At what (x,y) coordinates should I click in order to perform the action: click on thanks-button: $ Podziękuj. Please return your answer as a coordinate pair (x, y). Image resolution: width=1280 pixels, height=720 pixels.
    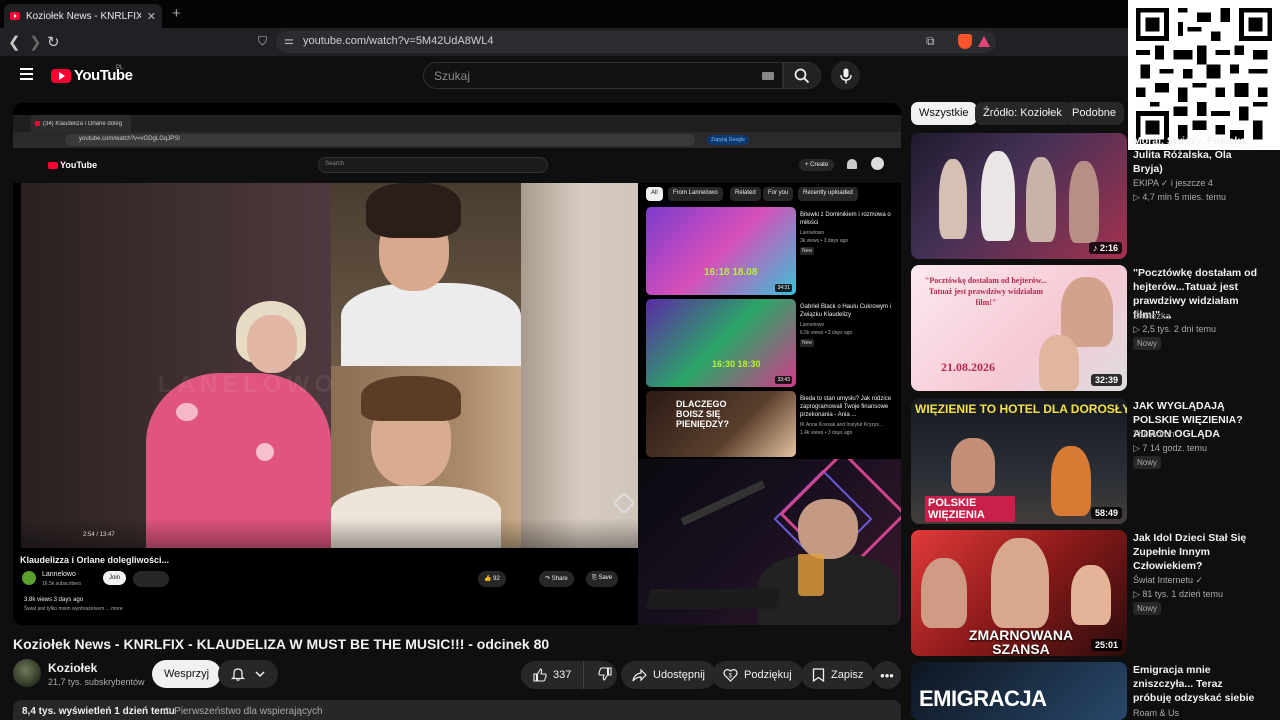
    Looking at the image, I should click on (757, 675).